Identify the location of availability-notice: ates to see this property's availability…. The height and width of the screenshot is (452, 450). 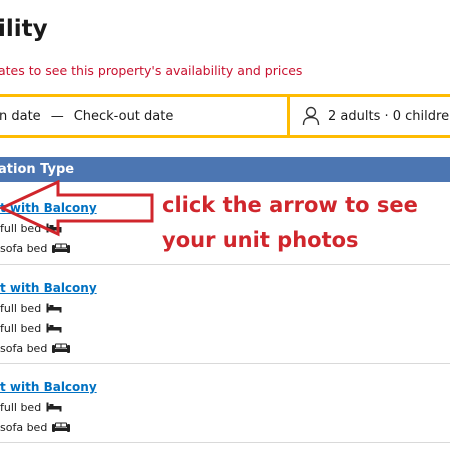
(151, 70).